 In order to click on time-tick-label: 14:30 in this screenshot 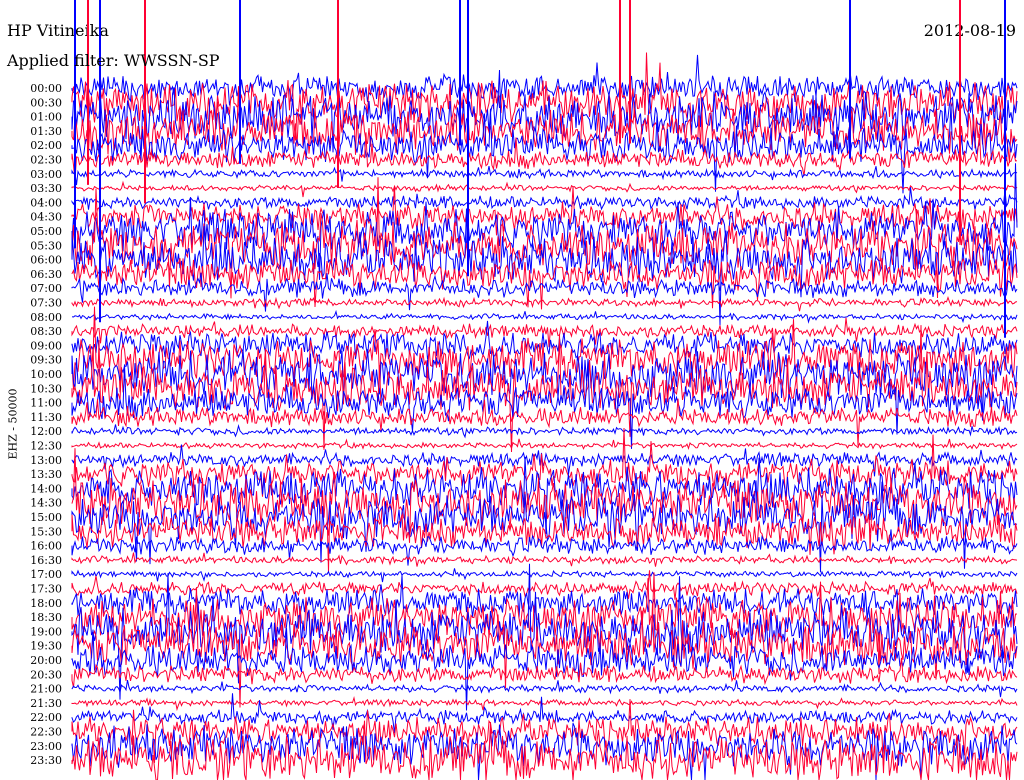, I will do `click(46, 503)`.